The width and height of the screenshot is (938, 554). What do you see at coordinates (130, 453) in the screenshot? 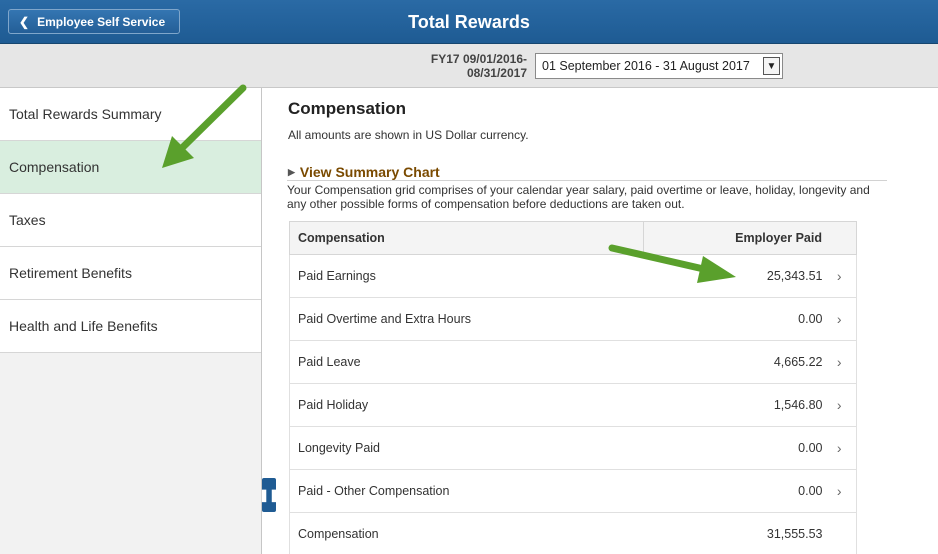
I see `sidebar-empty-area` at bounding box center [130, 453].